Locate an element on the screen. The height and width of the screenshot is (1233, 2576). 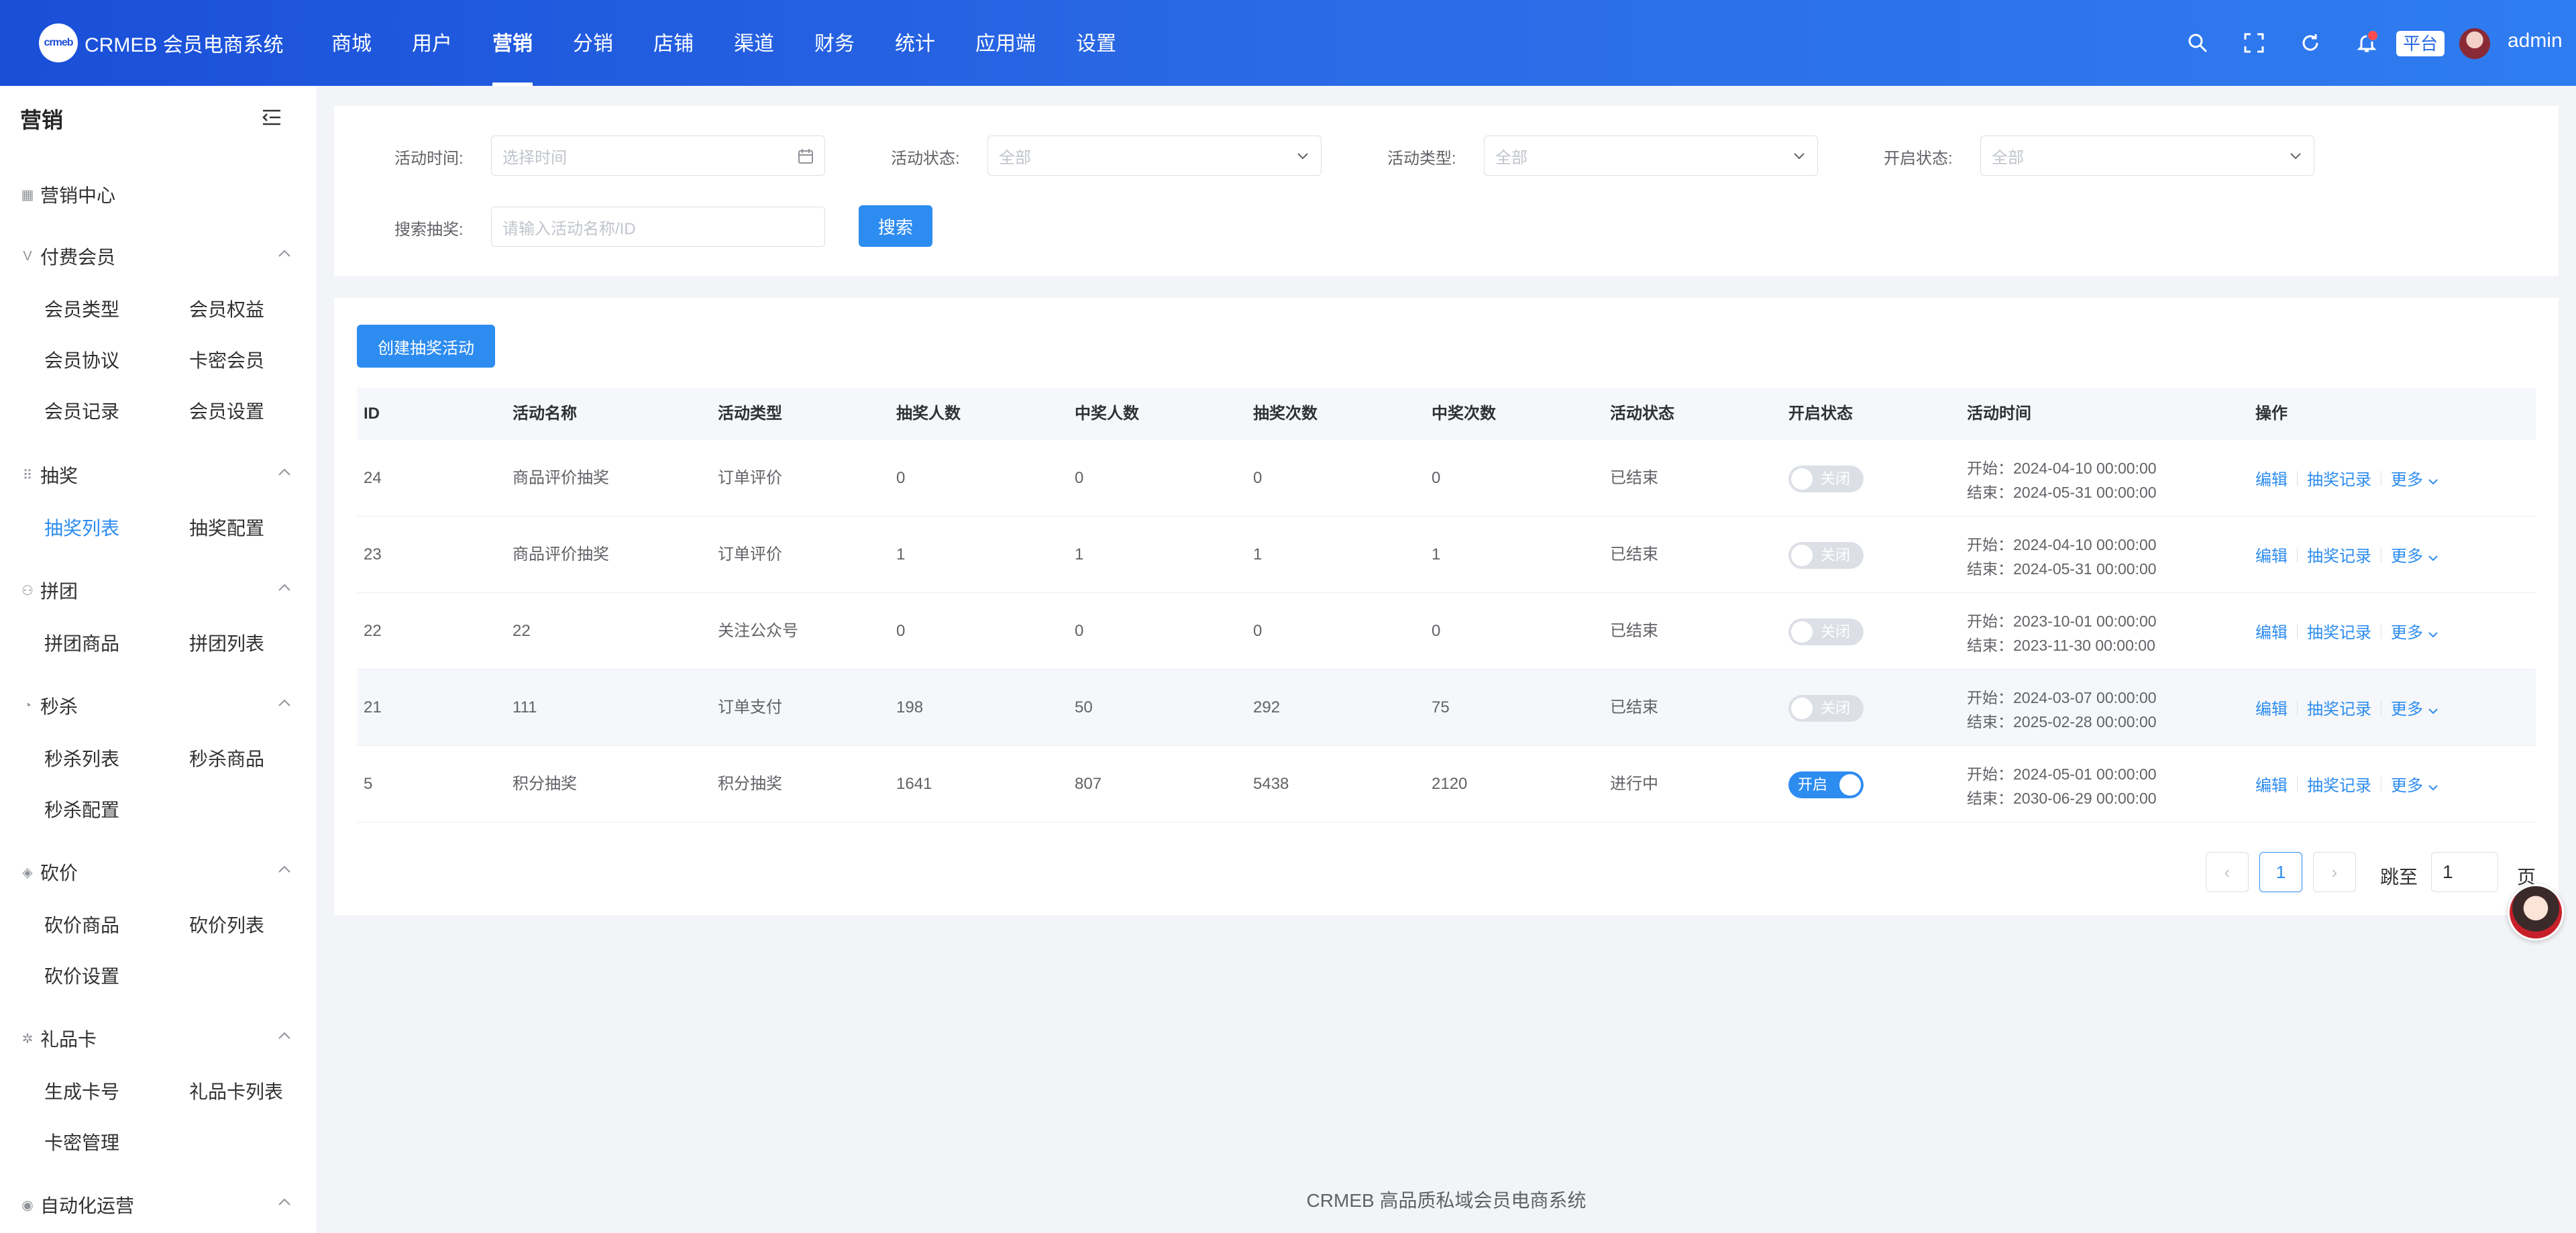
brand: crmeb CRMEB 会员电商系统 is located at coordinates (161, 43).